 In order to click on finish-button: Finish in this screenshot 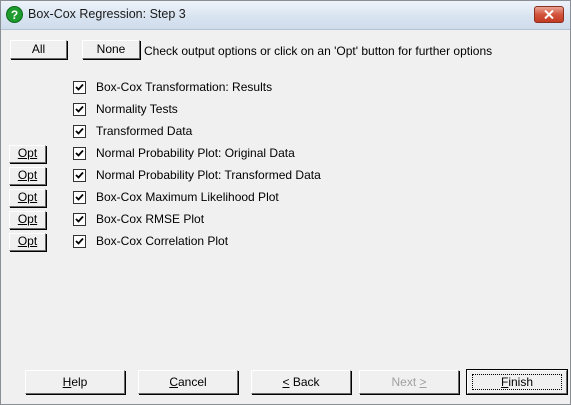, I will do `click(517, 382)`.